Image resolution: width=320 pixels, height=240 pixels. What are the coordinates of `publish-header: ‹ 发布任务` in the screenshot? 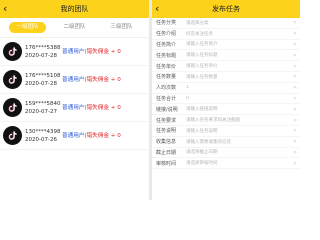 It's located at (226, 9).